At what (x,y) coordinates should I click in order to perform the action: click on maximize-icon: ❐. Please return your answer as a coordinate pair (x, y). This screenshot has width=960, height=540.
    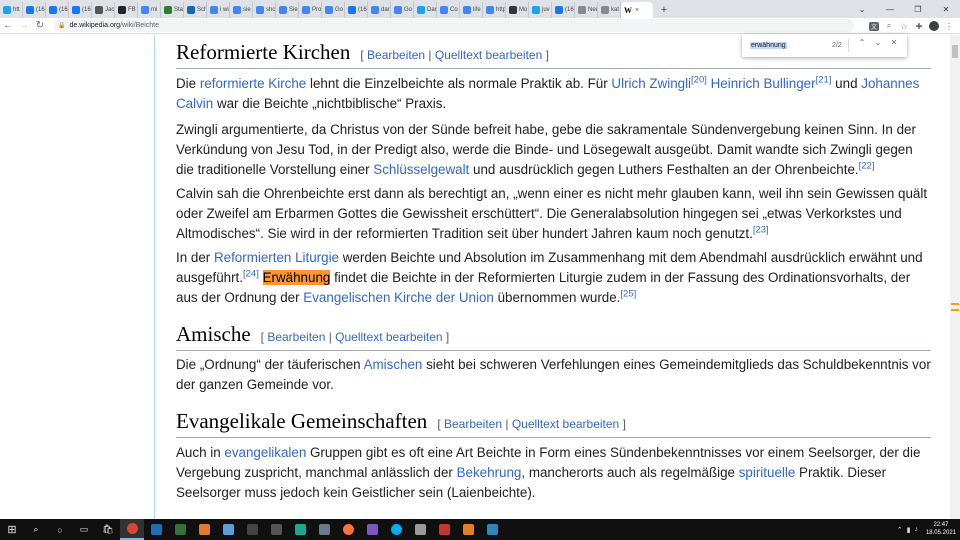
    Looking at the image, I should click on (918, 9).